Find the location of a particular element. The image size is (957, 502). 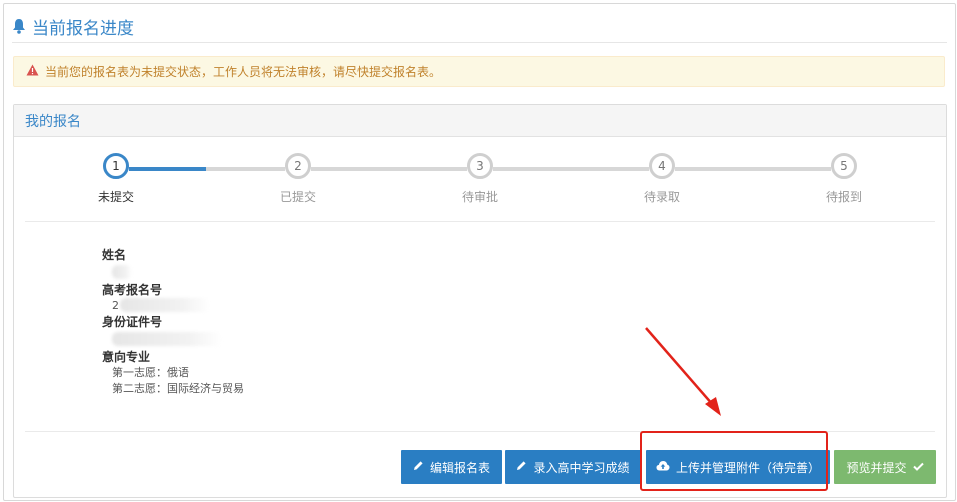

enter-scores-button: 录入高中学习成绩 is located at coordinates (573, 467).